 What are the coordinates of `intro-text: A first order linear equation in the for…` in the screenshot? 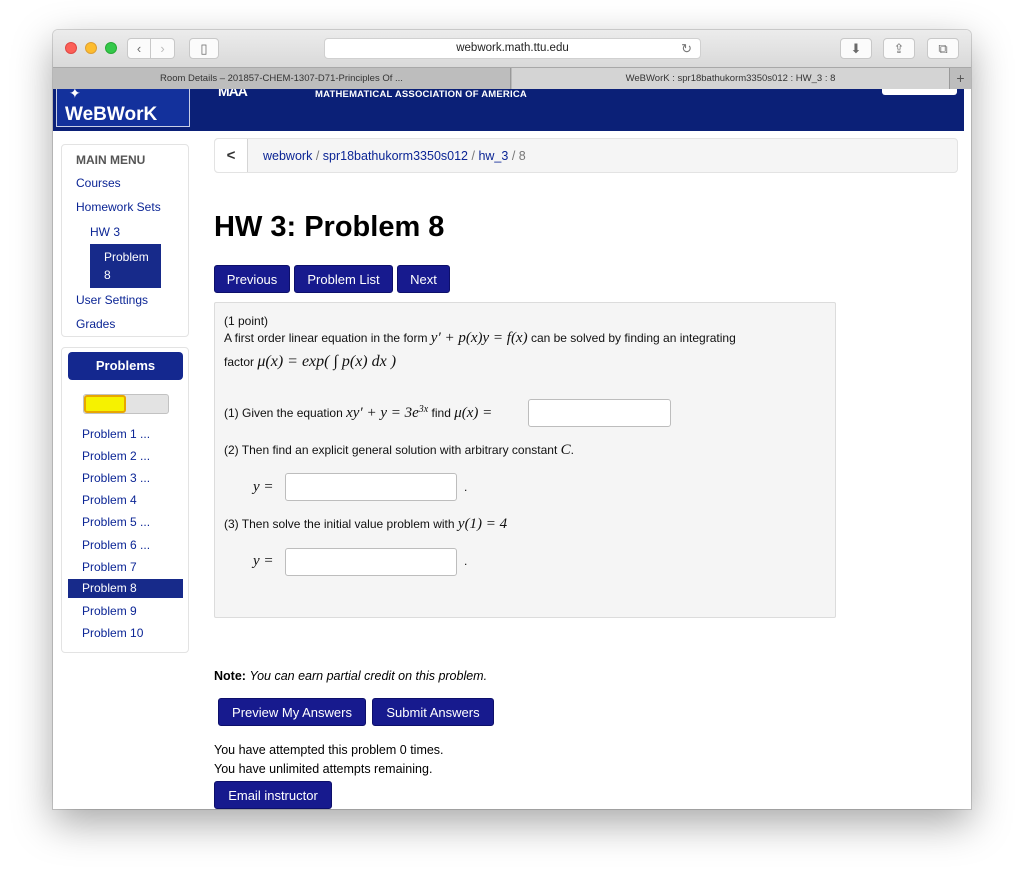 It's located at (326, 338).